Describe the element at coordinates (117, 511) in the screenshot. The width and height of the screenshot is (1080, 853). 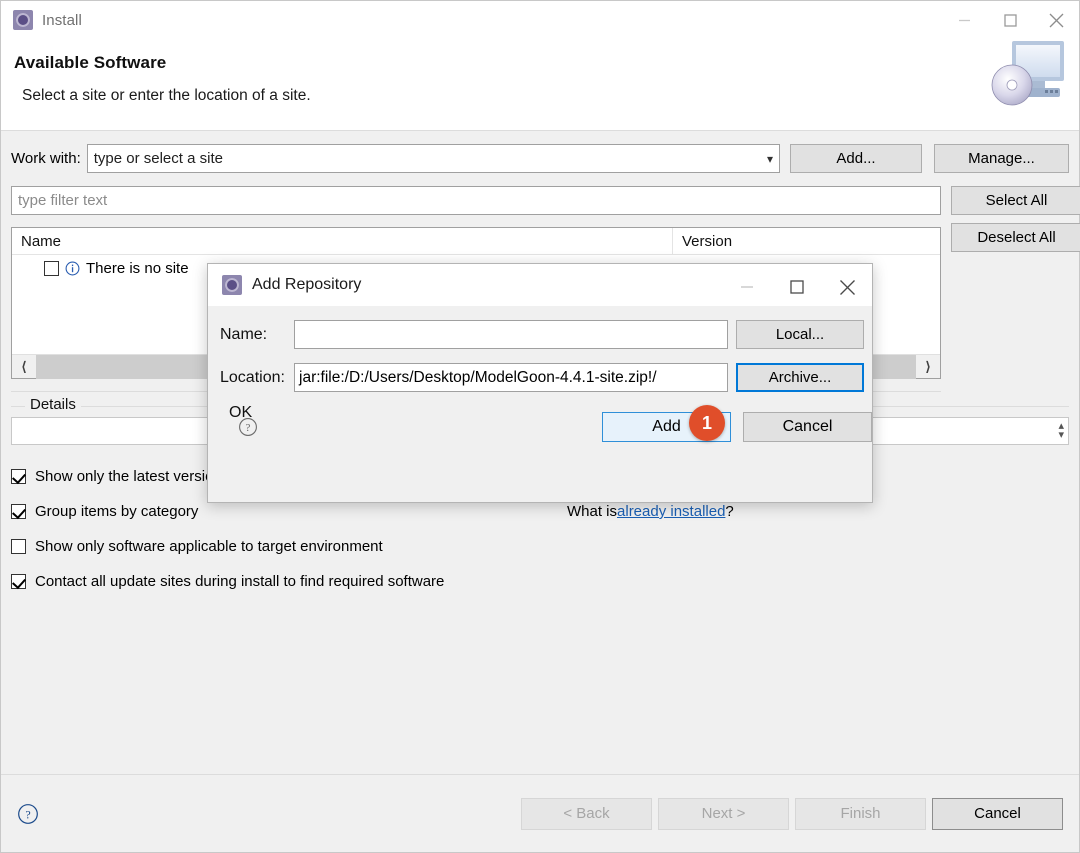
I see `option-label: Group items by category` at that location.